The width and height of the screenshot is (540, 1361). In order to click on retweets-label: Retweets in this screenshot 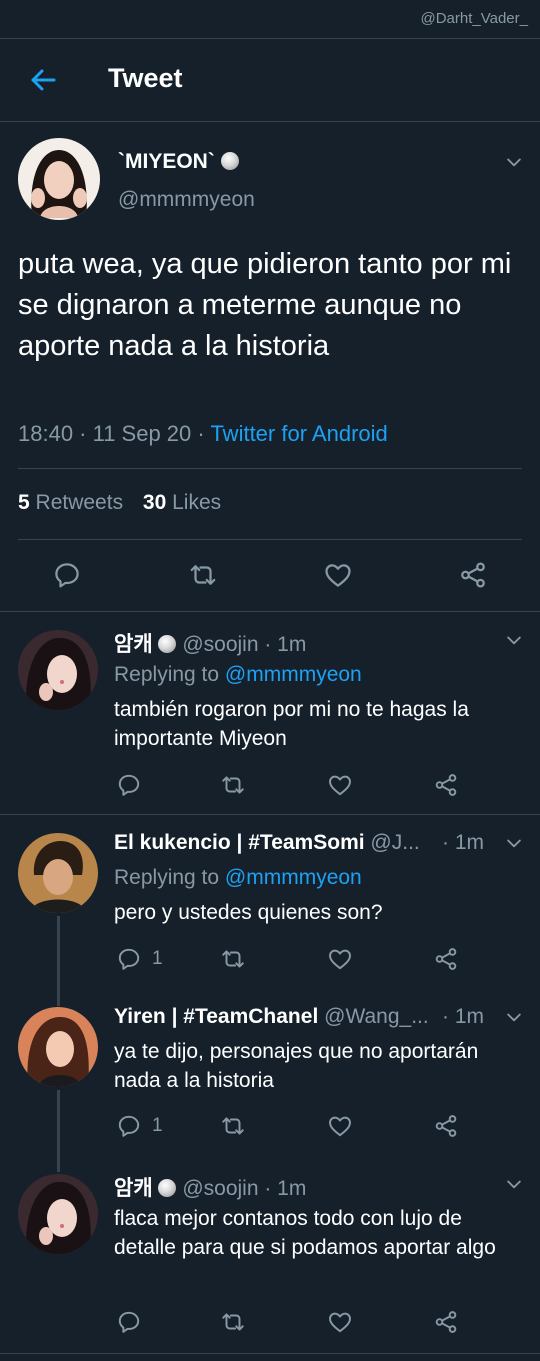, I will do `click(79, 502)`.